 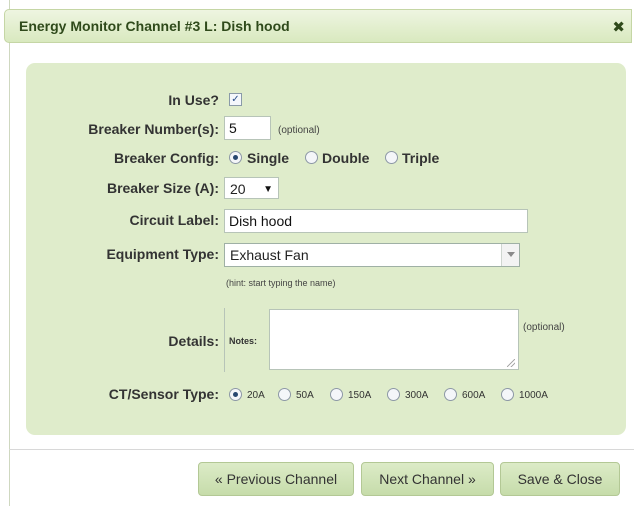 What do you see at coordinates (533, 395) in the screenshot?
I see `ct-option-1000a: 1000A` at bounding box center [533, 395].